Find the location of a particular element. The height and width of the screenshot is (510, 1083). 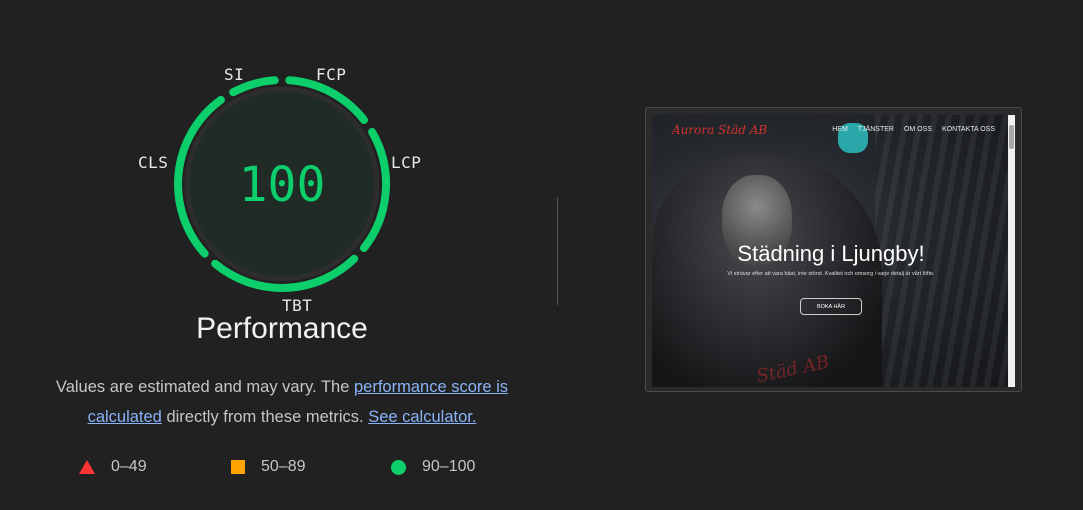

triangle-icon is located at coordinates (87, 467).